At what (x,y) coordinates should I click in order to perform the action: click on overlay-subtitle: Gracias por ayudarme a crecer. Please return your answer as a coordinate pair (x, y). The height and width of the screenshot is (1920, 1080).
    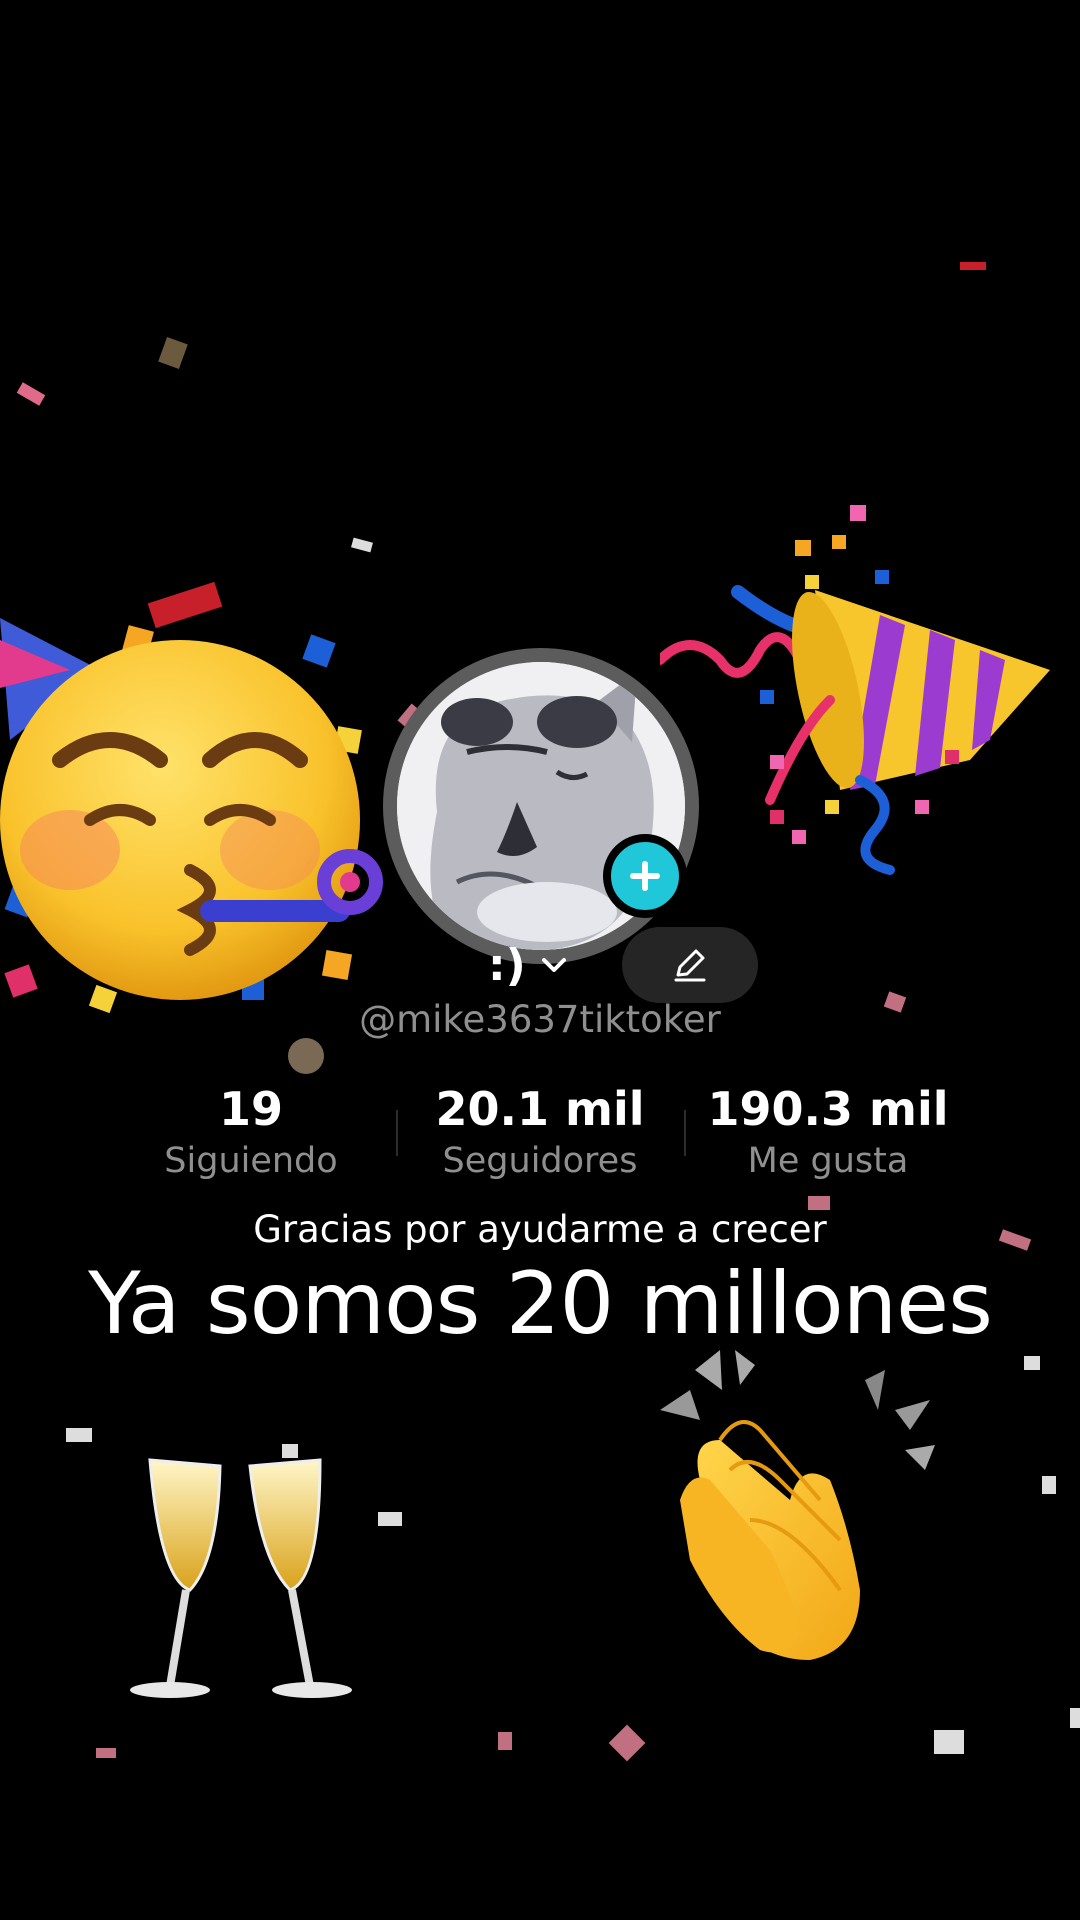
    Looking at the image, I should click on (540, 1229).